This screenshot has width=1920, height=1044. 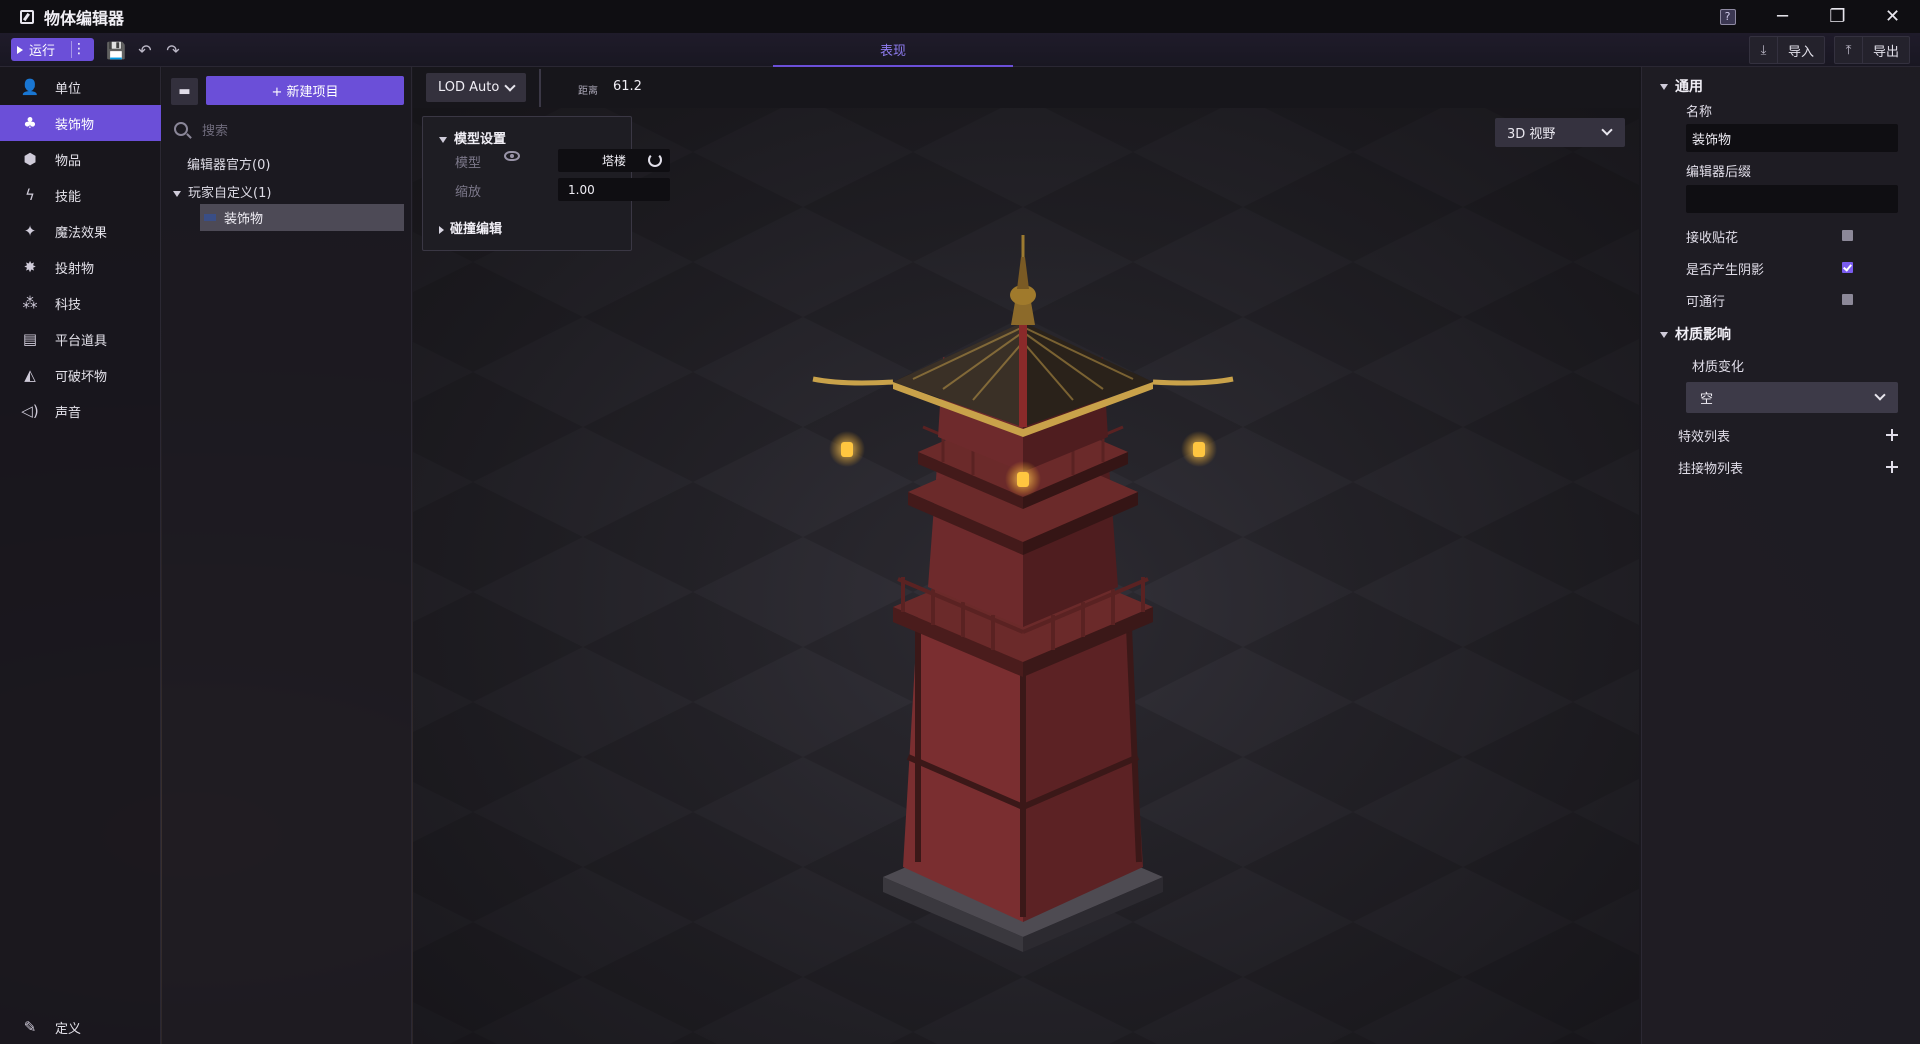 I want to click on cast-shadow-checkbox, so click(x=1847, y=267).